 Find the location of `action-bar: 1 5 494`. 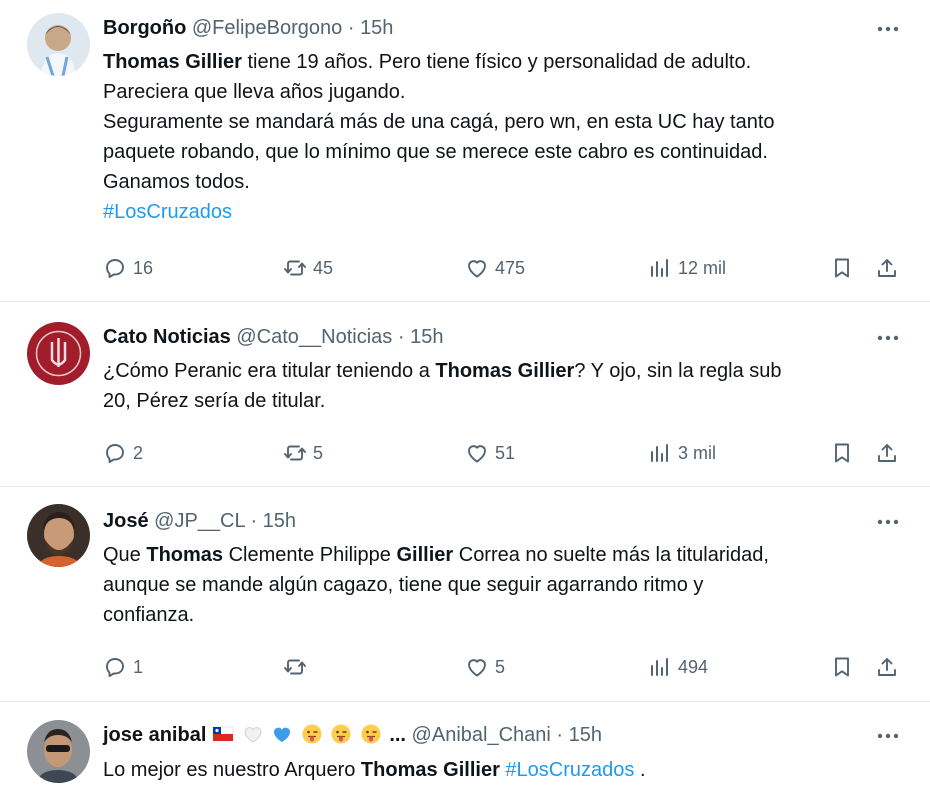

action-bar: 1 5 494 is located at coordinates (503, 667).